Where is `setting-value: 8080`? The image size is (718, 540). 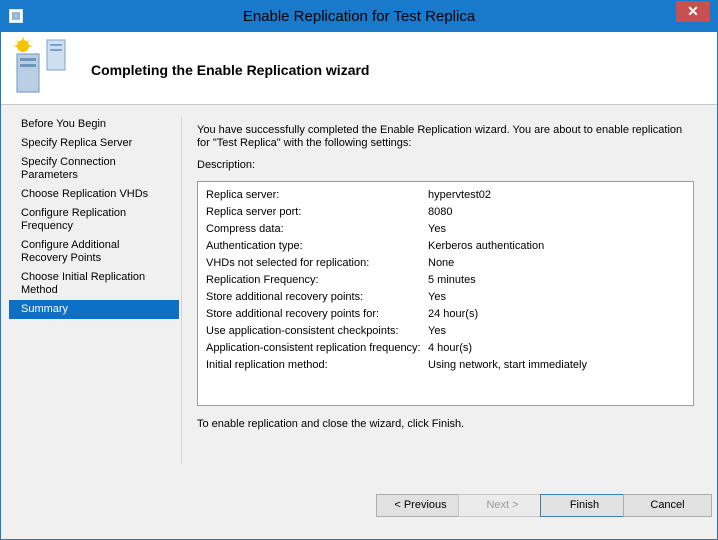 setting-value: 8080 is located at coordinates (440, 212).